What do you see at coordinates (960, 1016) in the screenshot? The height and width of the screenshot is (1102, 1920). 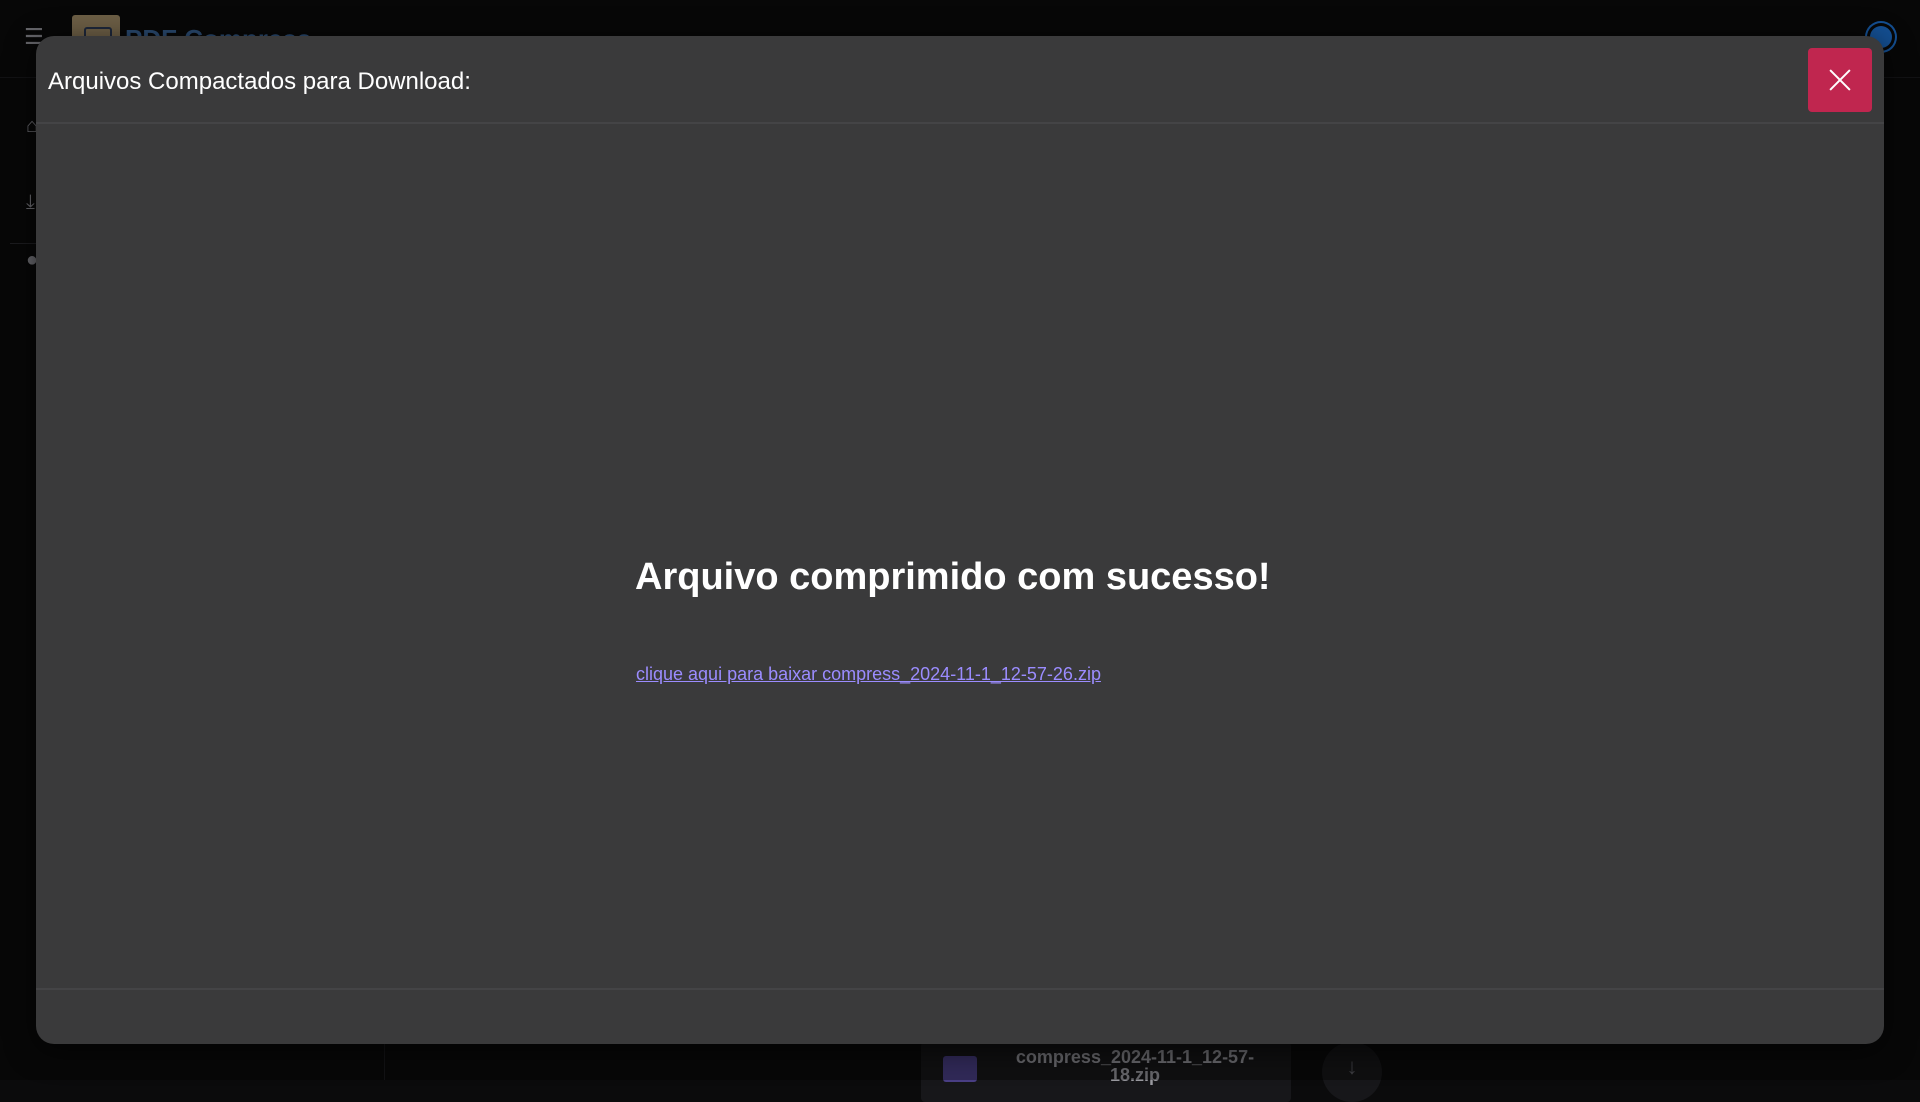 I see `modal-footer` at bounding box center [960, 1016].